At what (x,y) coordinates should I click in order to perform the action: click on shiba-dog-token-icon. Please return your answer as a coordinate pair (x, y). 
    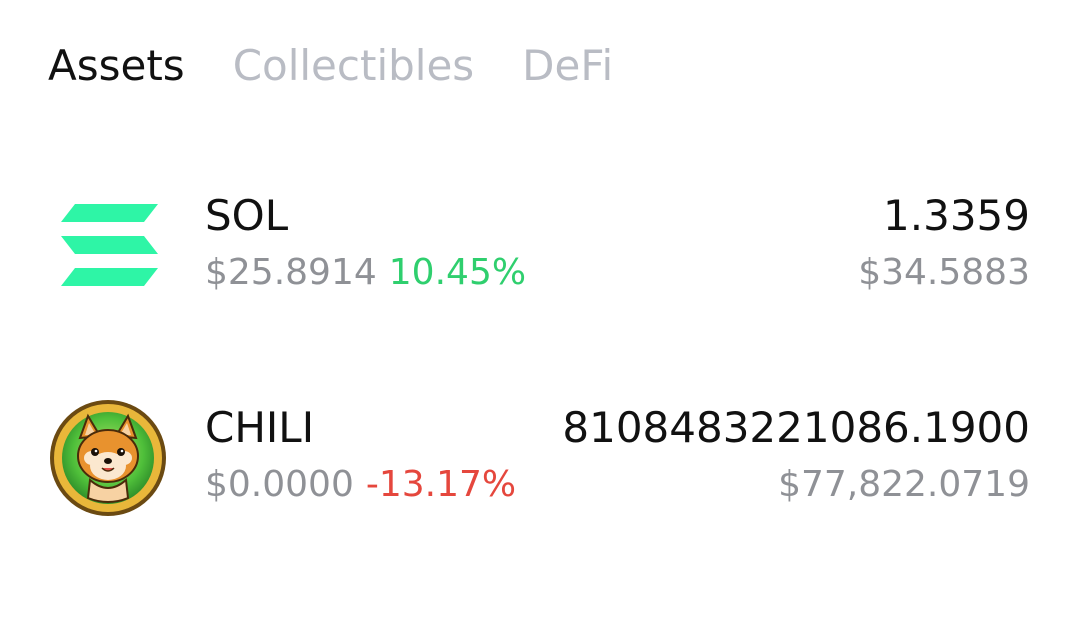
    Looking at the image, I should click on (108, 458).